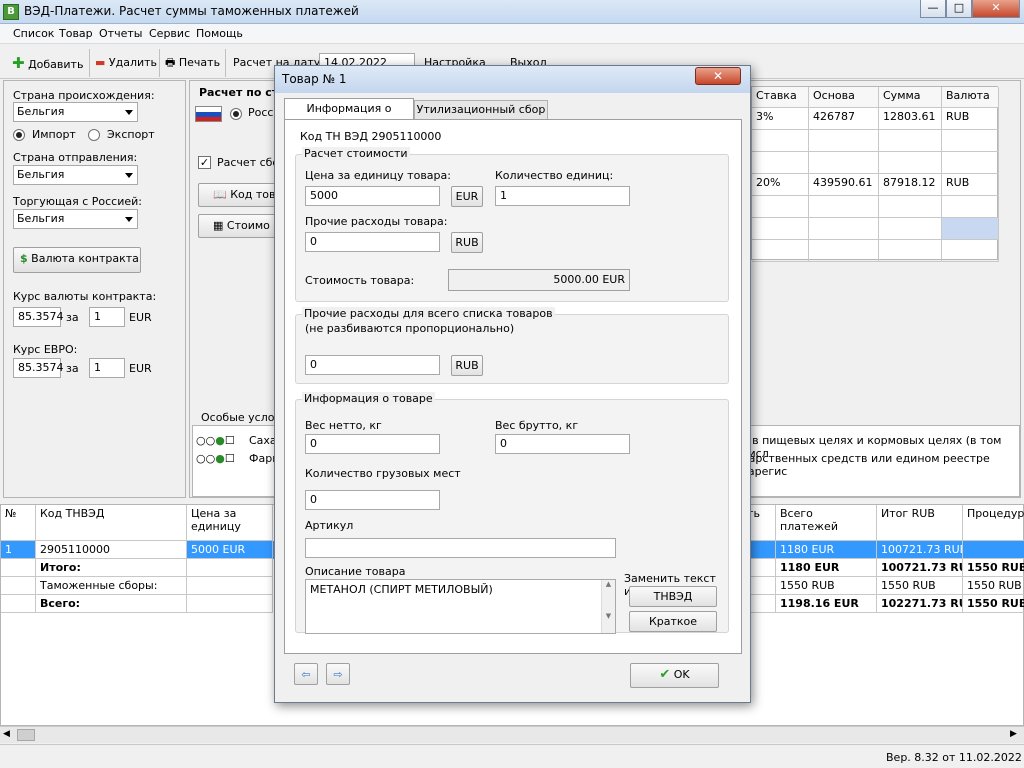 This screenshot has height=768, width=1024. Describe the element at coordinates (996, 9) in the screenshot. I see `close-button: ✕` at that location.